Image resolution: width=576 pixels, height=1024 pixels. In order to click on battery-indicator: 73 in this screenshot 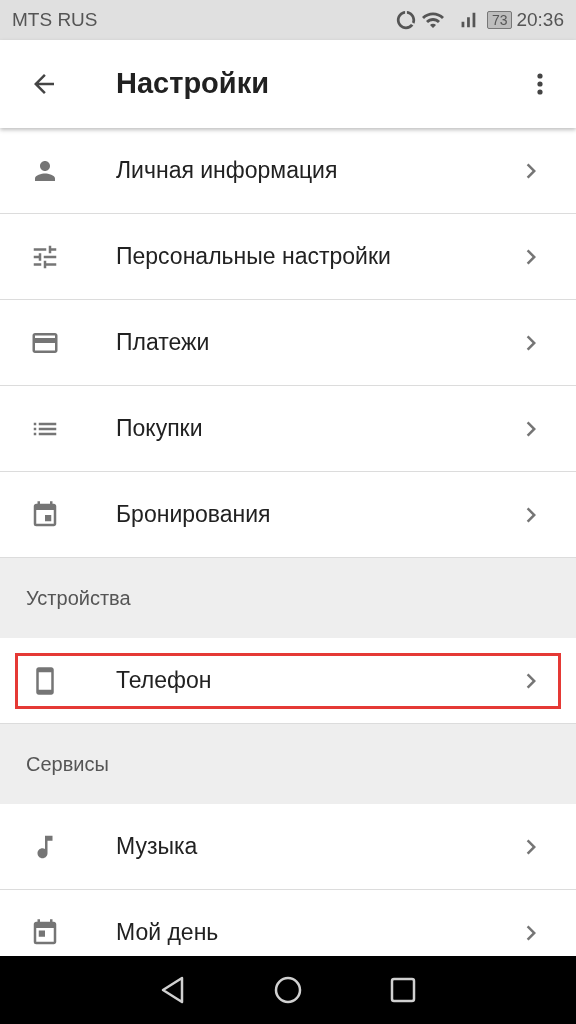, I will do `click(499, 20)`.